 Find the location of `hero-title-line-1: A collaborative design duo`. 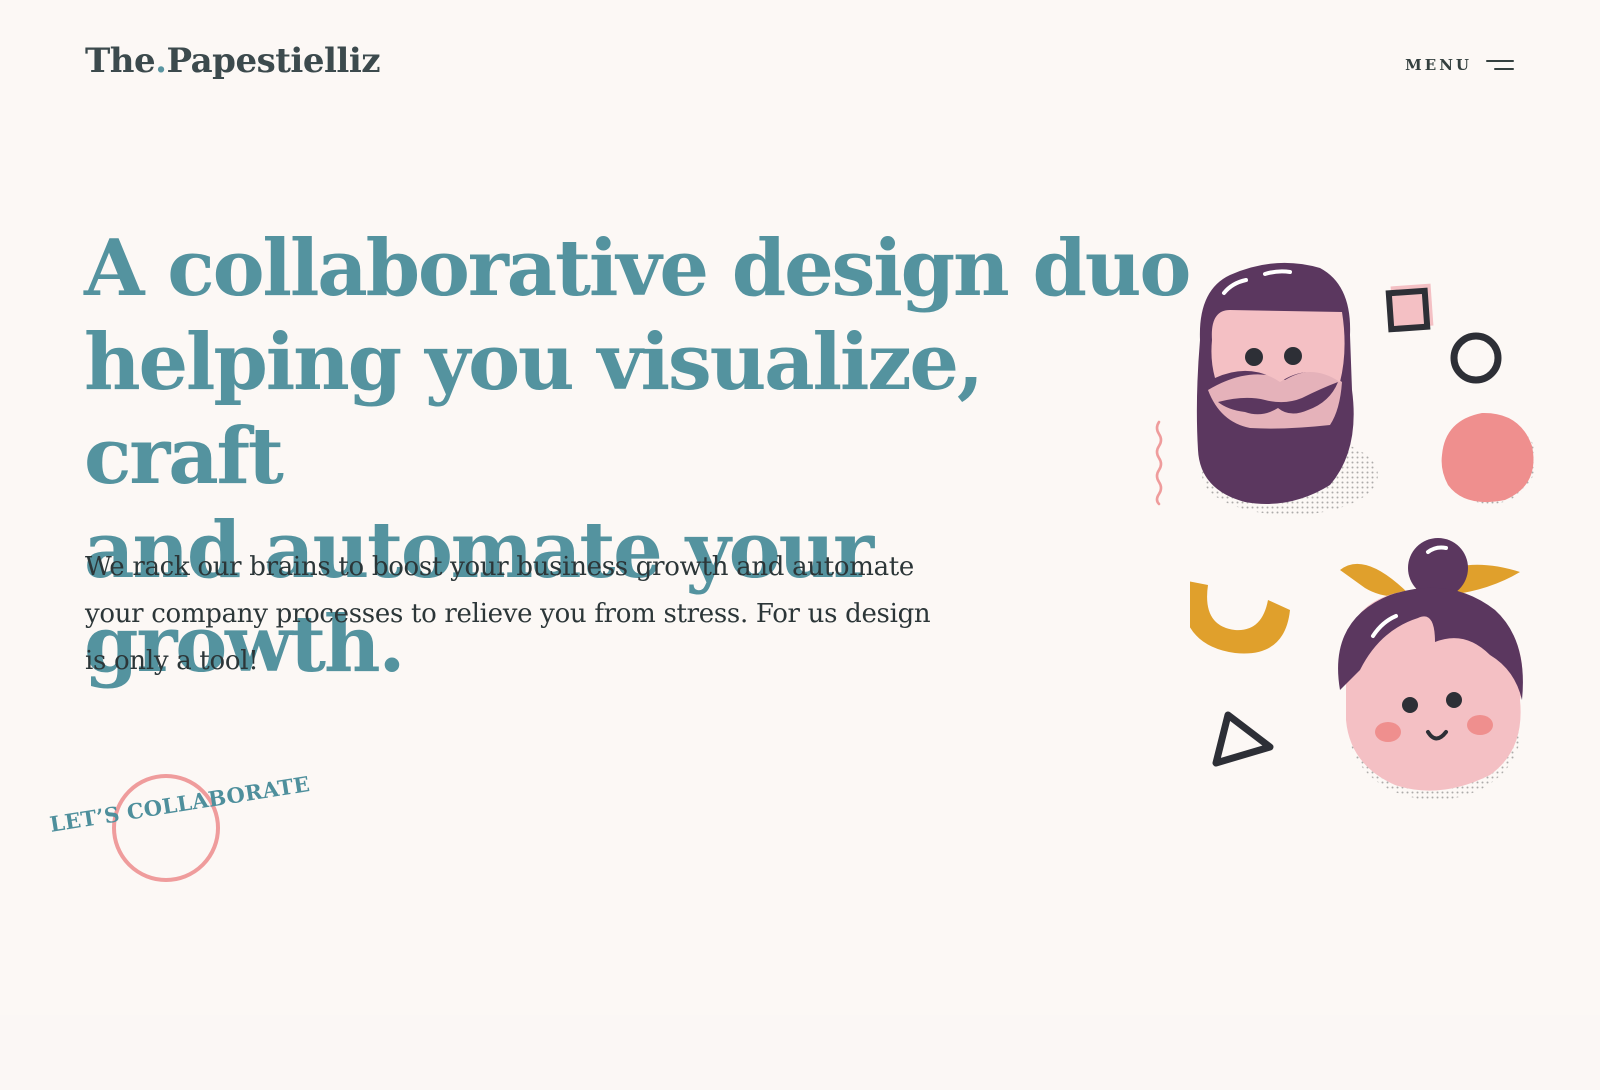

hero-title-line-1: A collaborative design duo is located at coordinates (637, 268).